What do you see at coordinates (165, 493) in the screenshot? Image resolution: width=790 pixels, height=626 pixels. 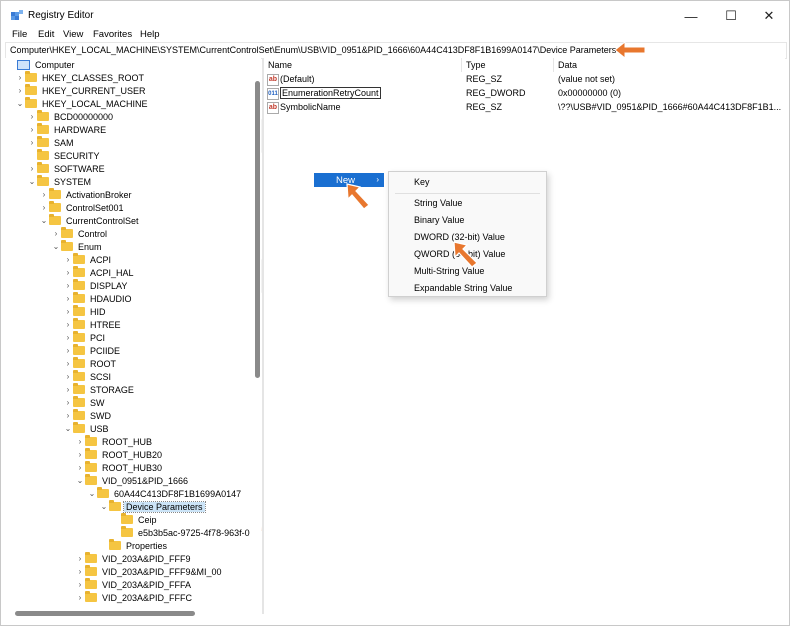 I see `tree-item: ⌄ 60A44C413DF8F1B1699A0147` at bounding box center [165, 493].